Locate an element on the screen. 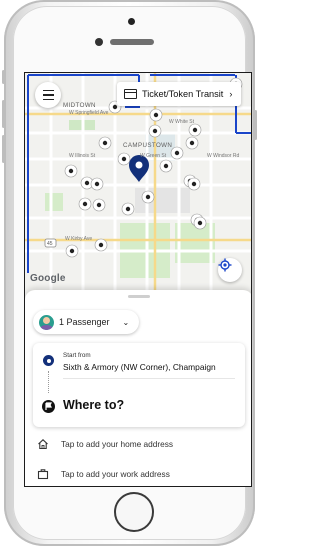 The width and height of the screenshot is (320, 548). map-label-midtown: MIDTOWN is located at coordinates (79, 105).